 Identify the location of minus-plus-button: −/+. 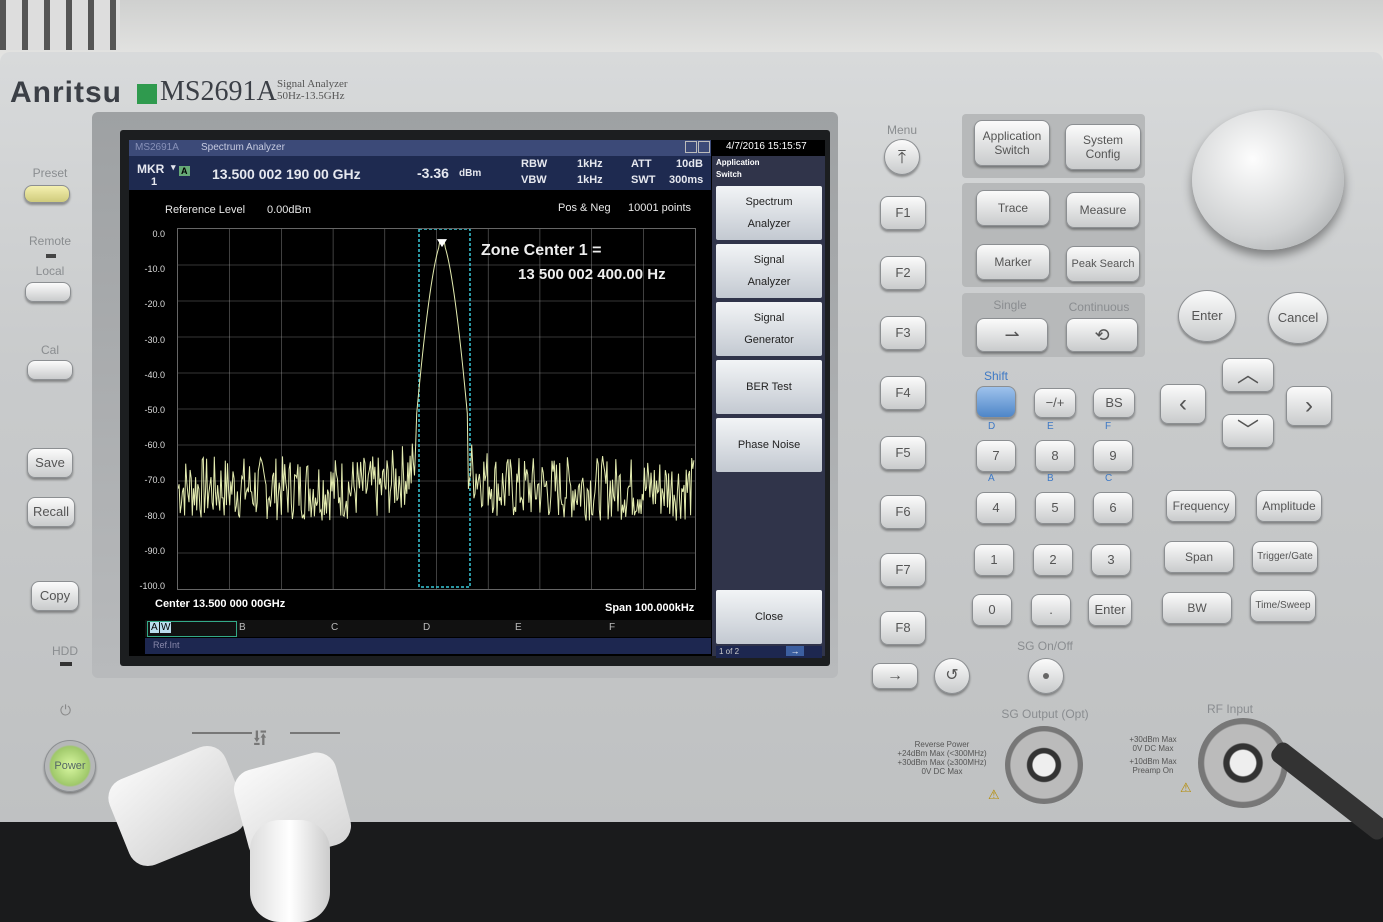
(1055, 403).